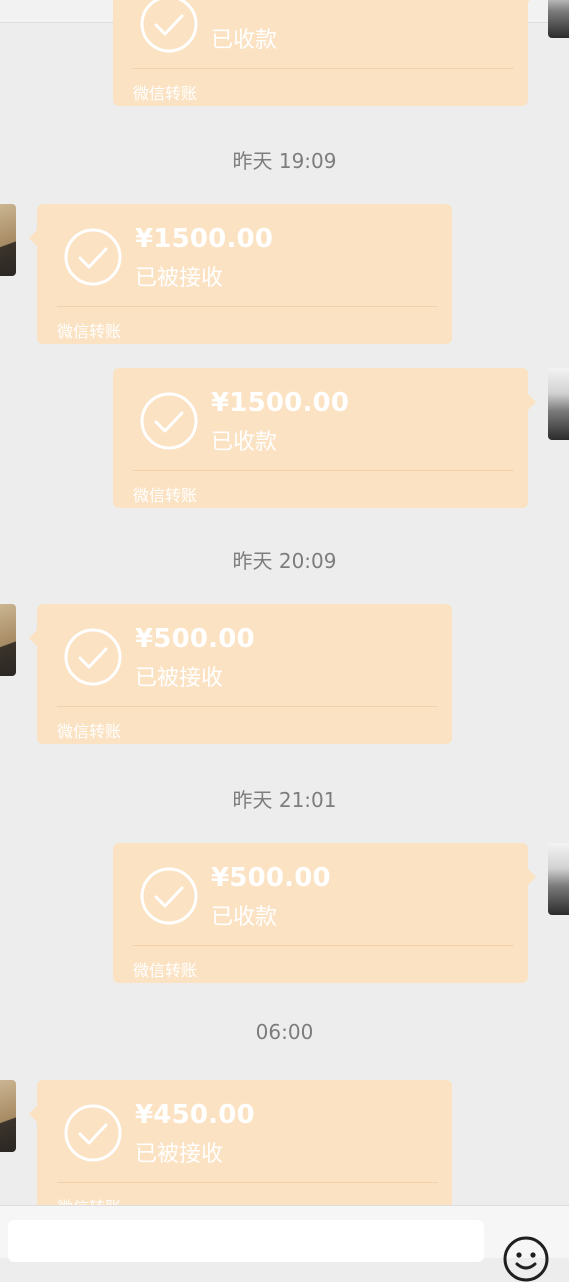 The height and width of the screenshot is (1282, 569). Describe the element at coordinates (526, 1259) in the screenshot. I see `emoji-icon` at that location.